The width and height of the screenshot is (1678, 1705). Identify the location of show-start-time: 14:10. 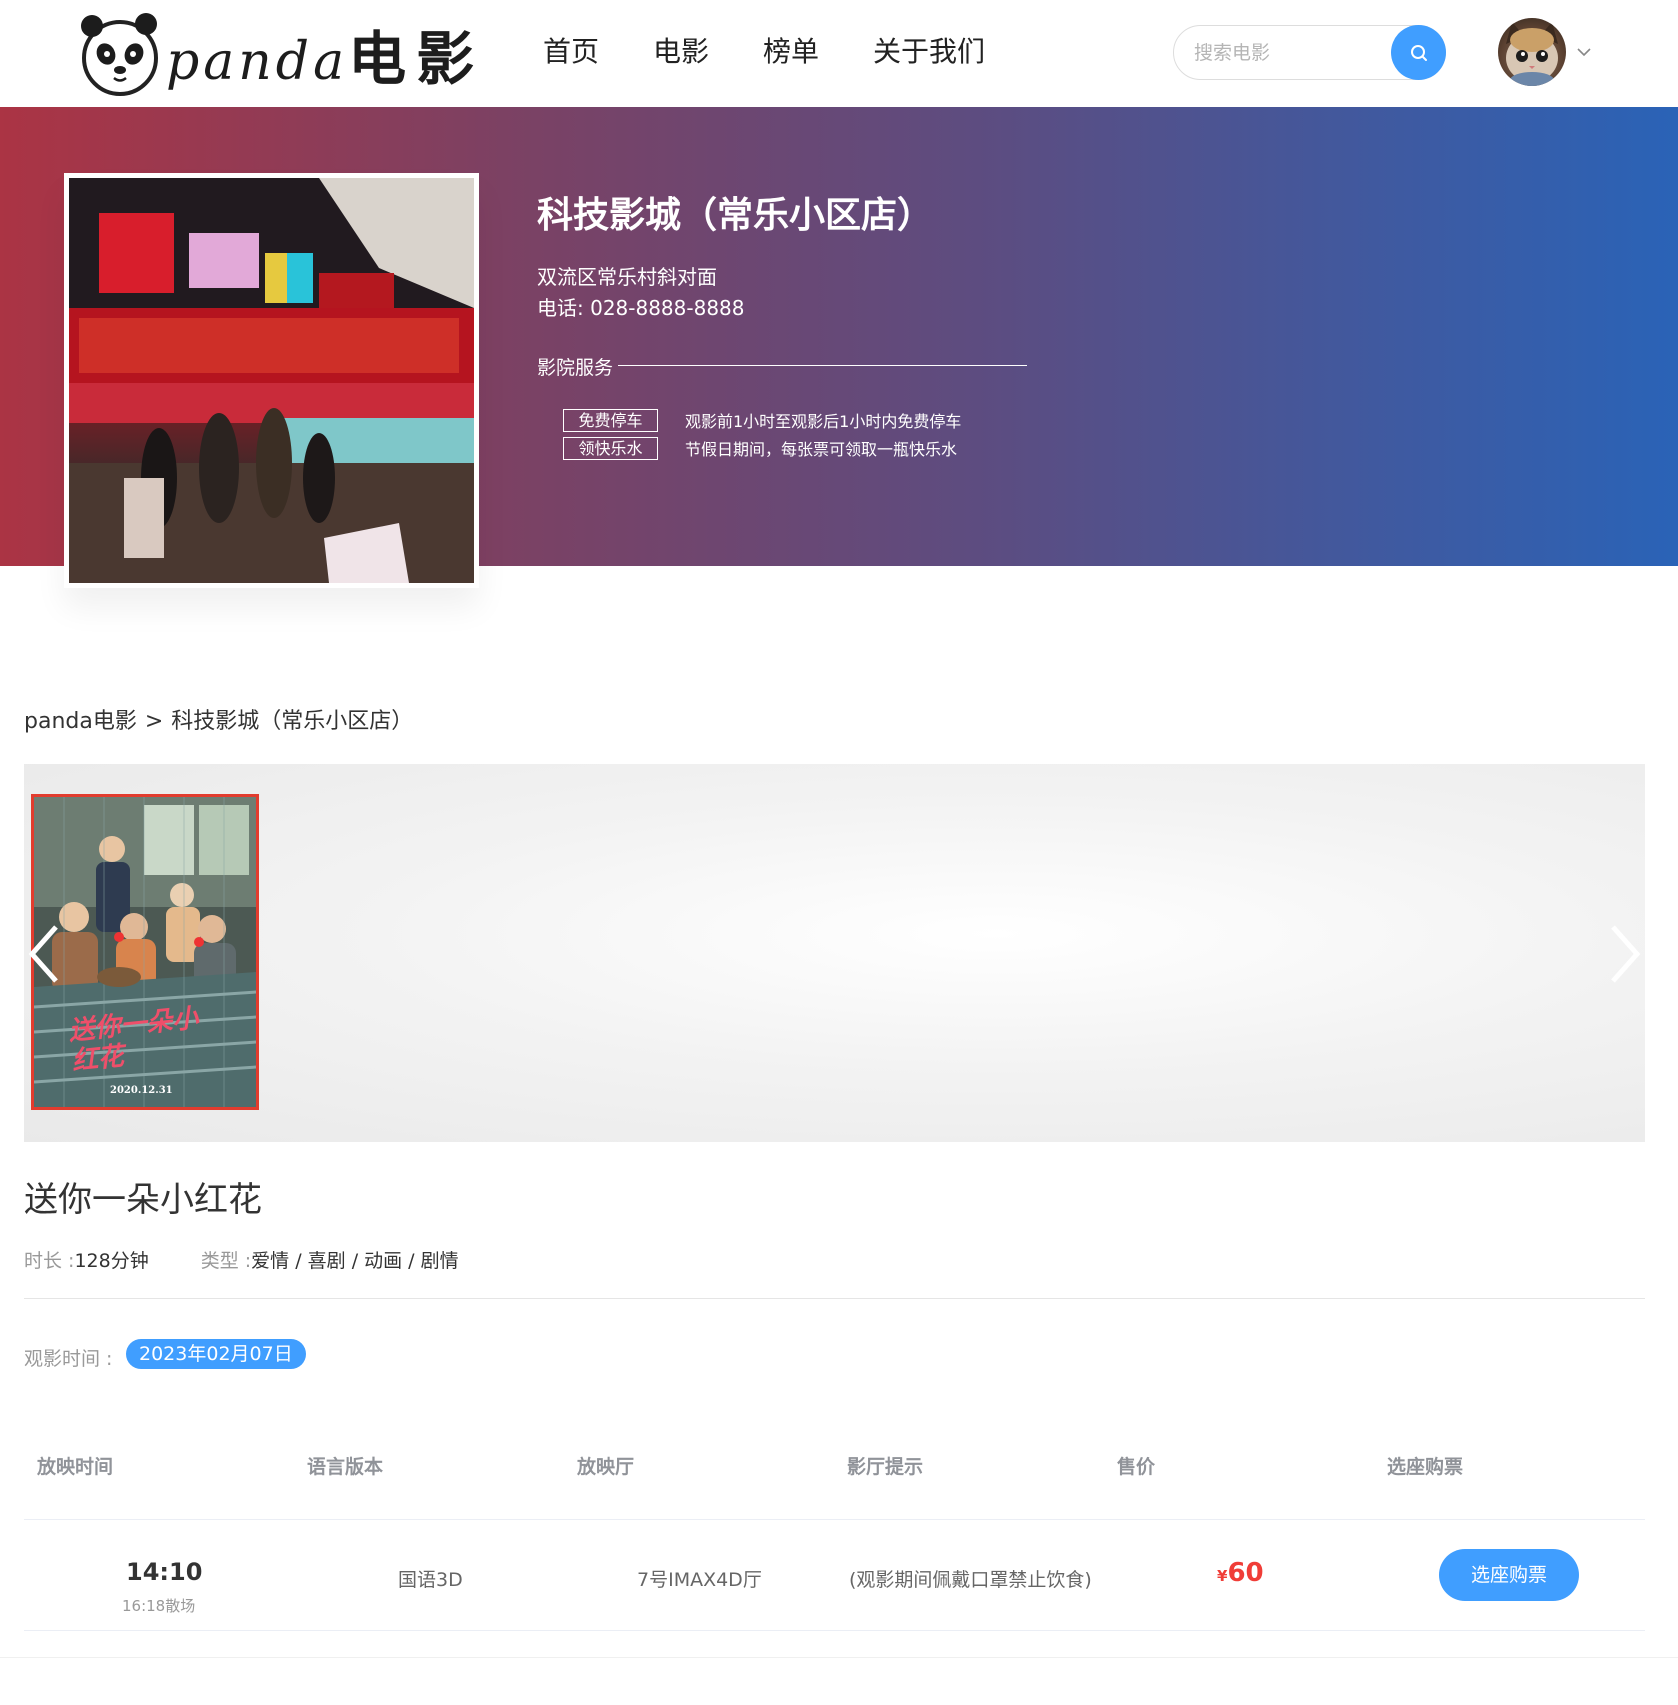
(164, 1572).